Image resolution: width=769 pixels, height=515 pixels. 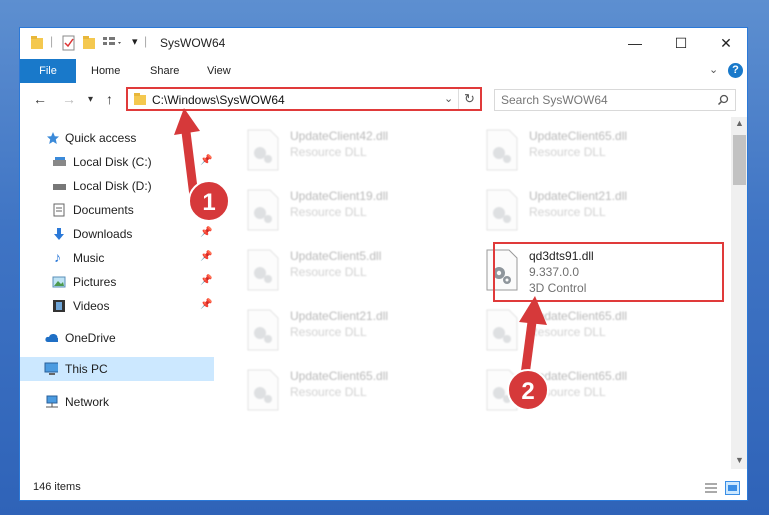 What do you see at coordinates (528, 390) in the screenshot?
I see `annotation-marker-2: 2` at bounding box center [528, 390].